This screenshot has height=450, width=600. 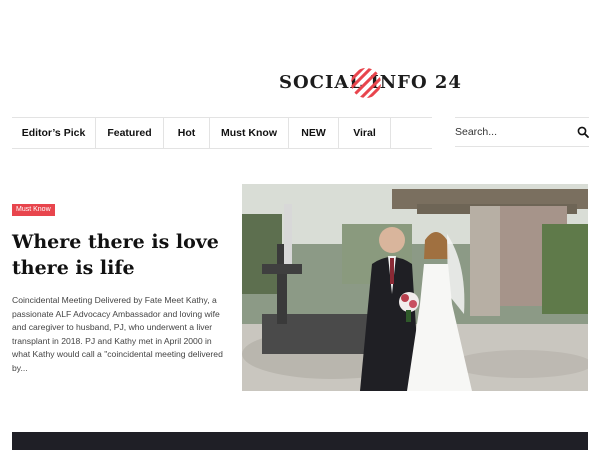 What do you see at coordinates (122, 255) in the screenshot?
I see `article-title: Where there is love there is life` at bounding box center [122, 255].